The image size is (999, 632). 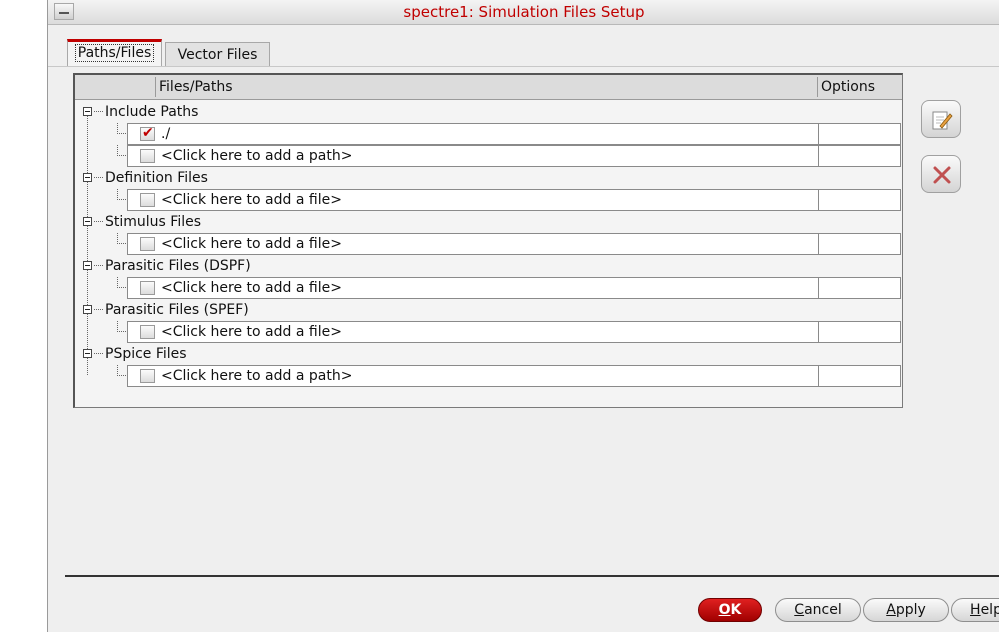 What do you see at coordinates (730, 610) in the screenshot?
I see `ok-button: OK` at bounding box center [730, 610].